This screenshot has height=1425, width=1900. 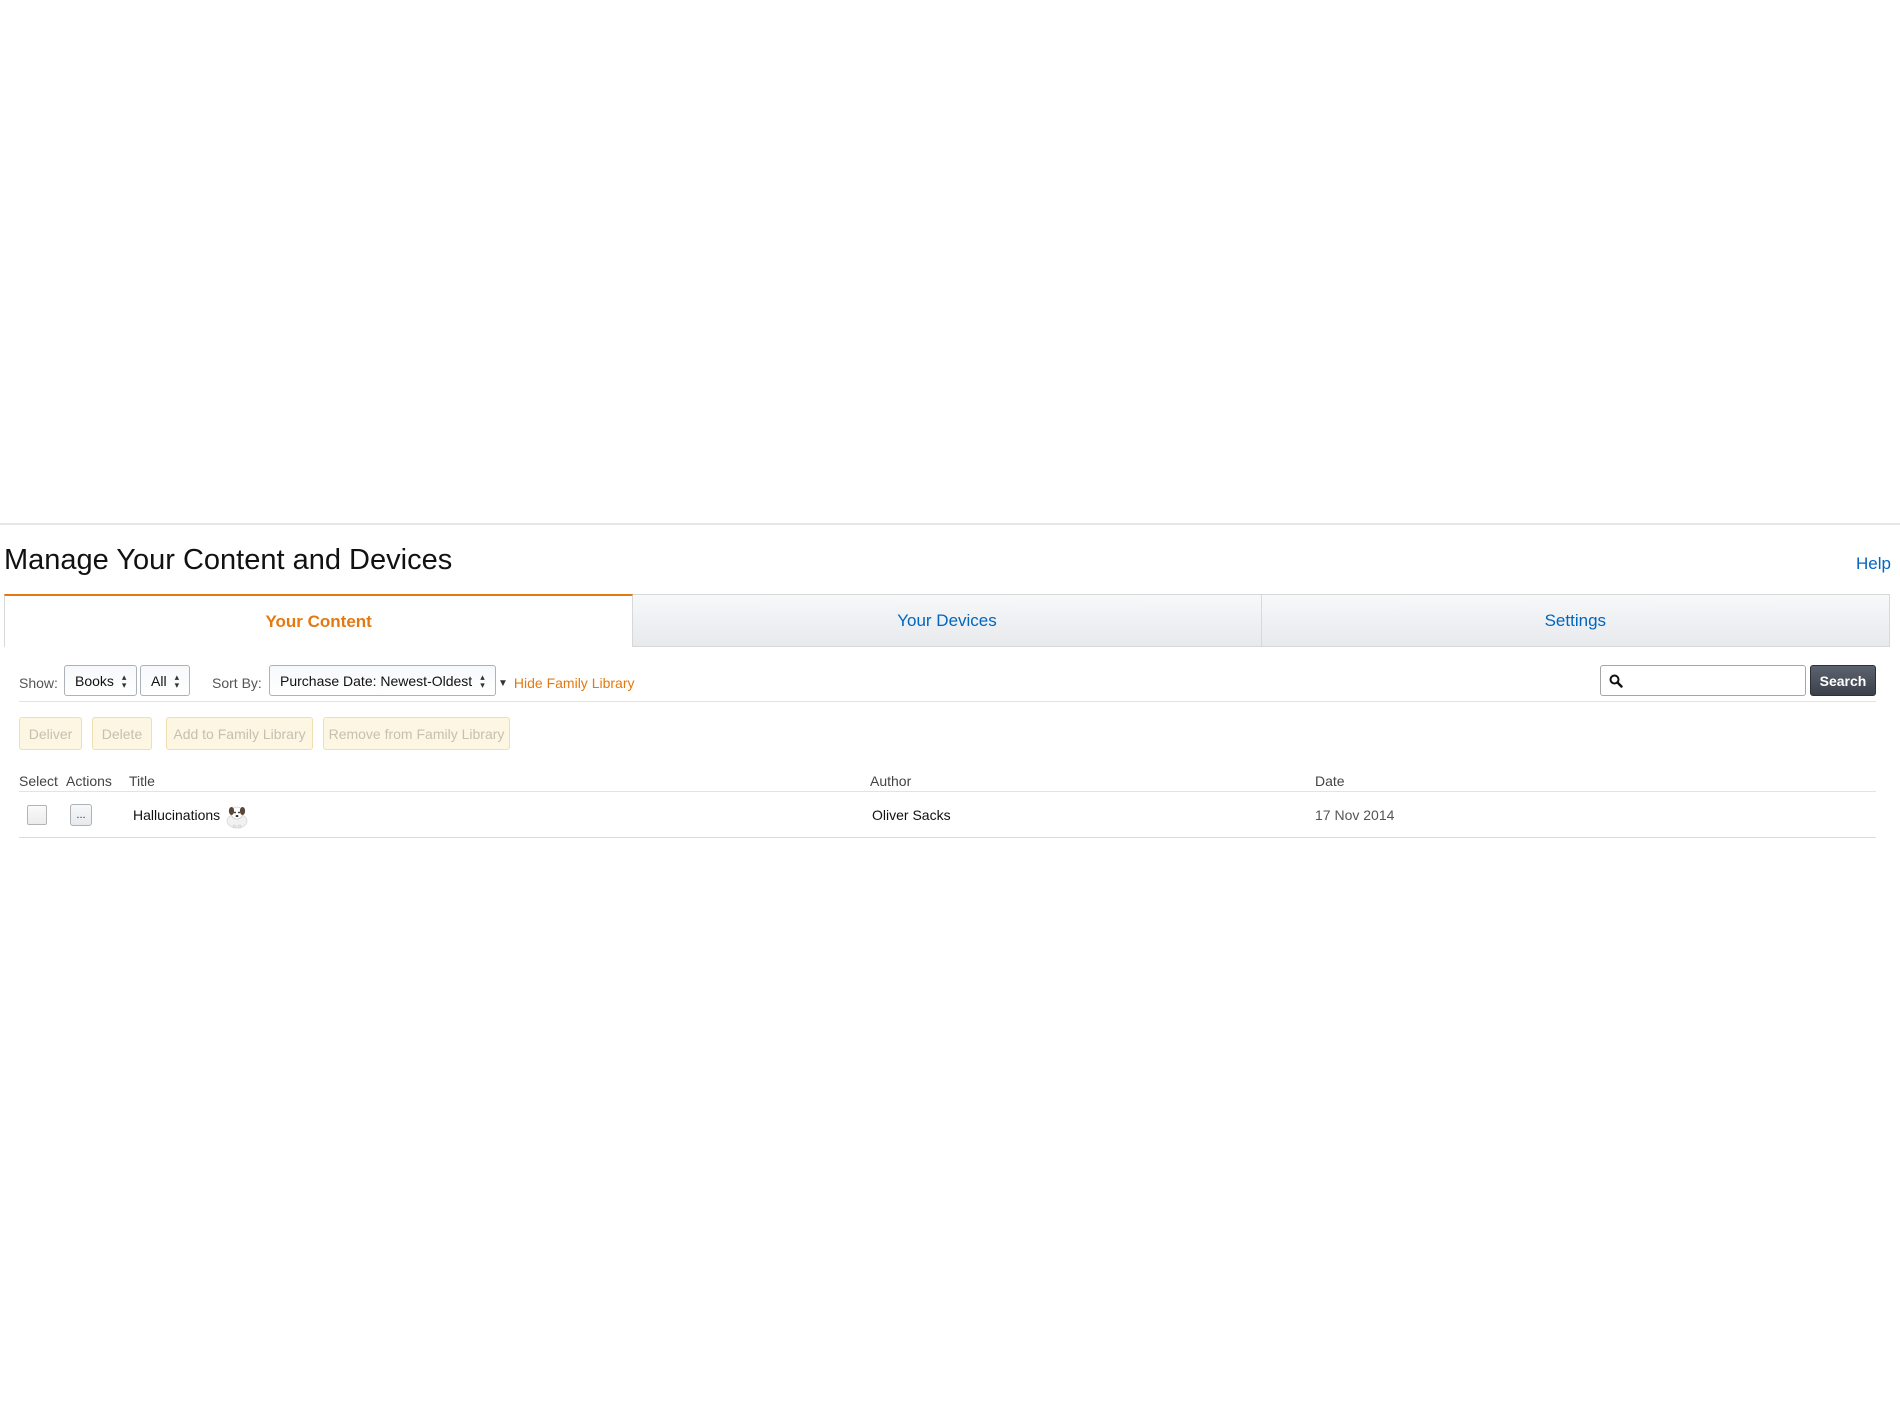 I want to click on top-divider, so click(x=950, y=524).